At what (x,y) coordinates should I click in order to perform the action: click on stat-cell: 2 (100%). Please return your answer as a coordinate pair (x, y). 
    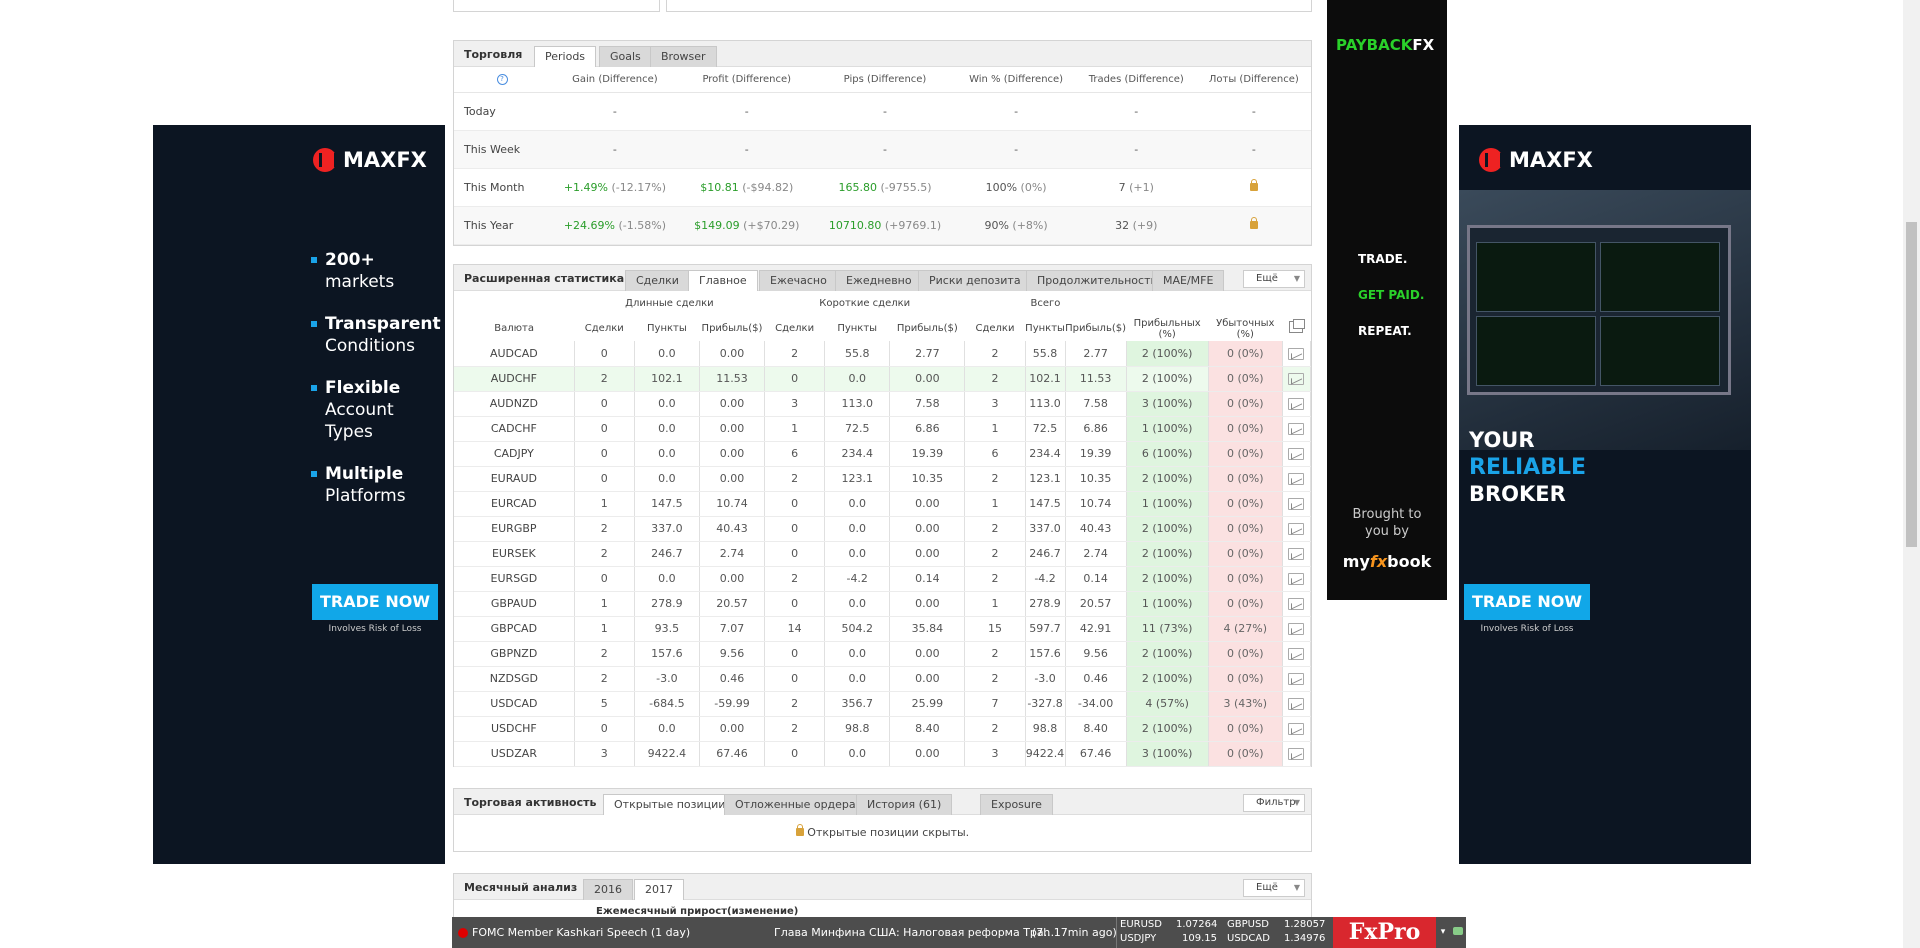
    Looking at the image, I should click on (1167, 554).